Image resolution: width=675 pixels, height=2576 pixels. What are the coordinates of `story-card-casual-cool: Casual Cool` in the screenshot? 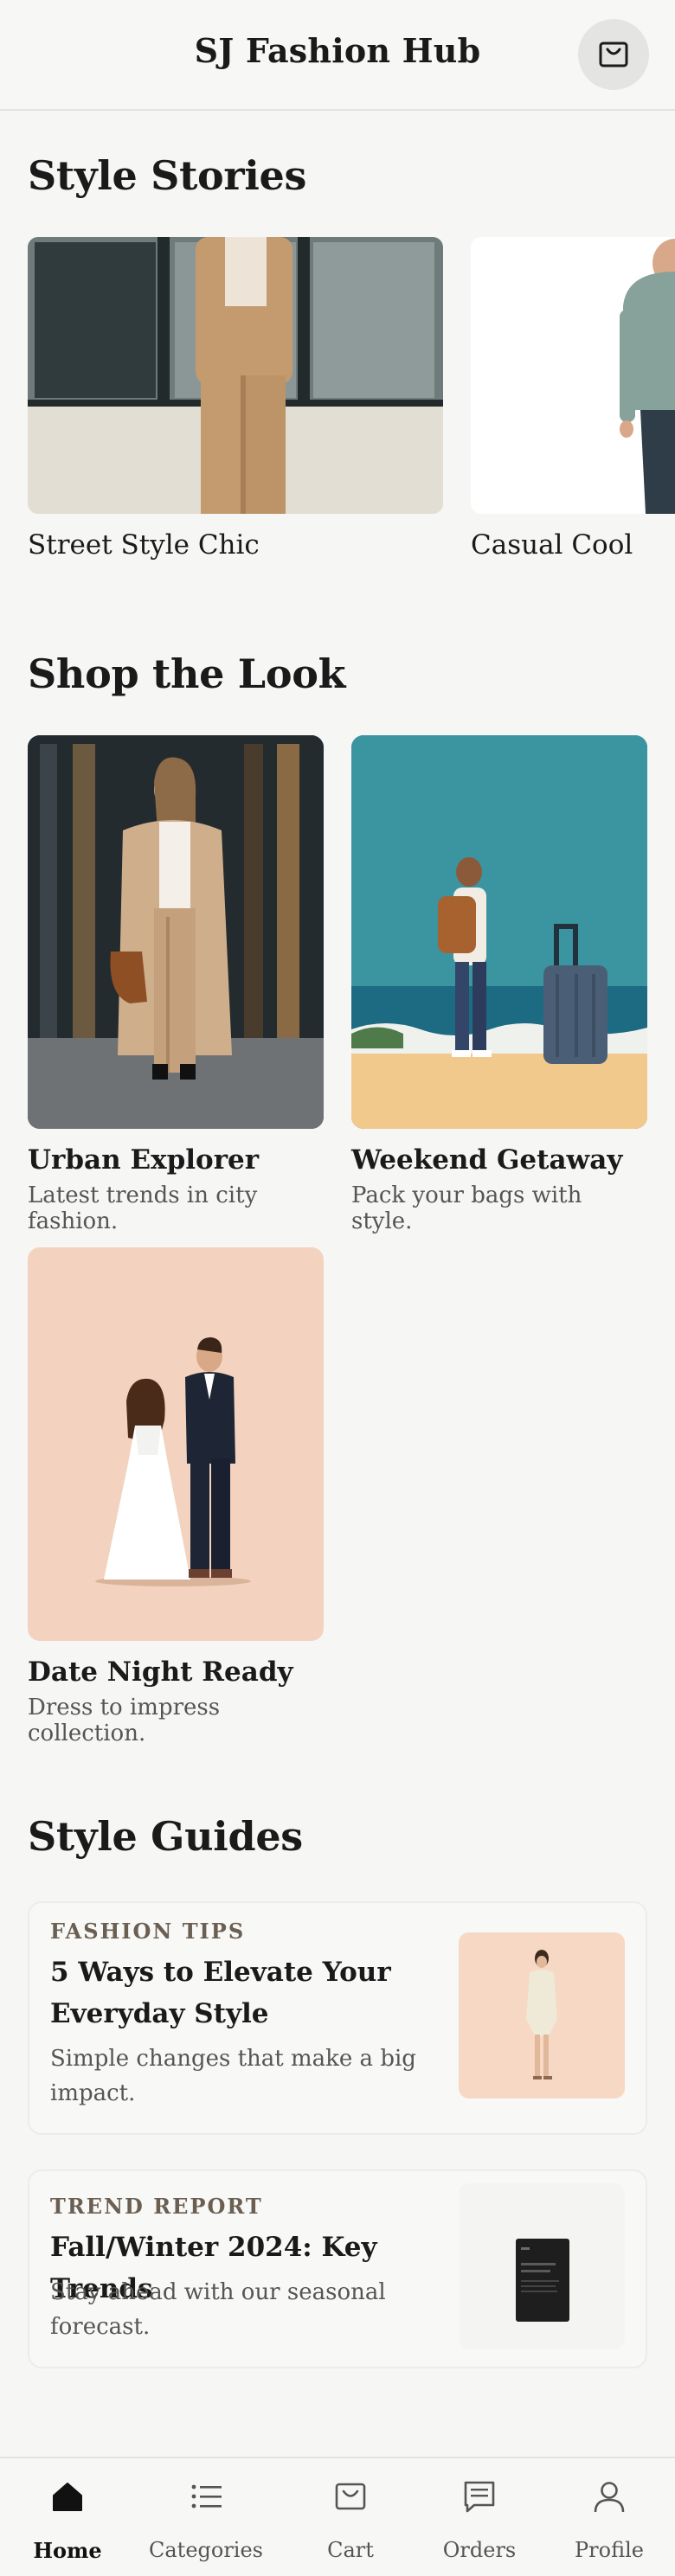 It's located at (573, 399).